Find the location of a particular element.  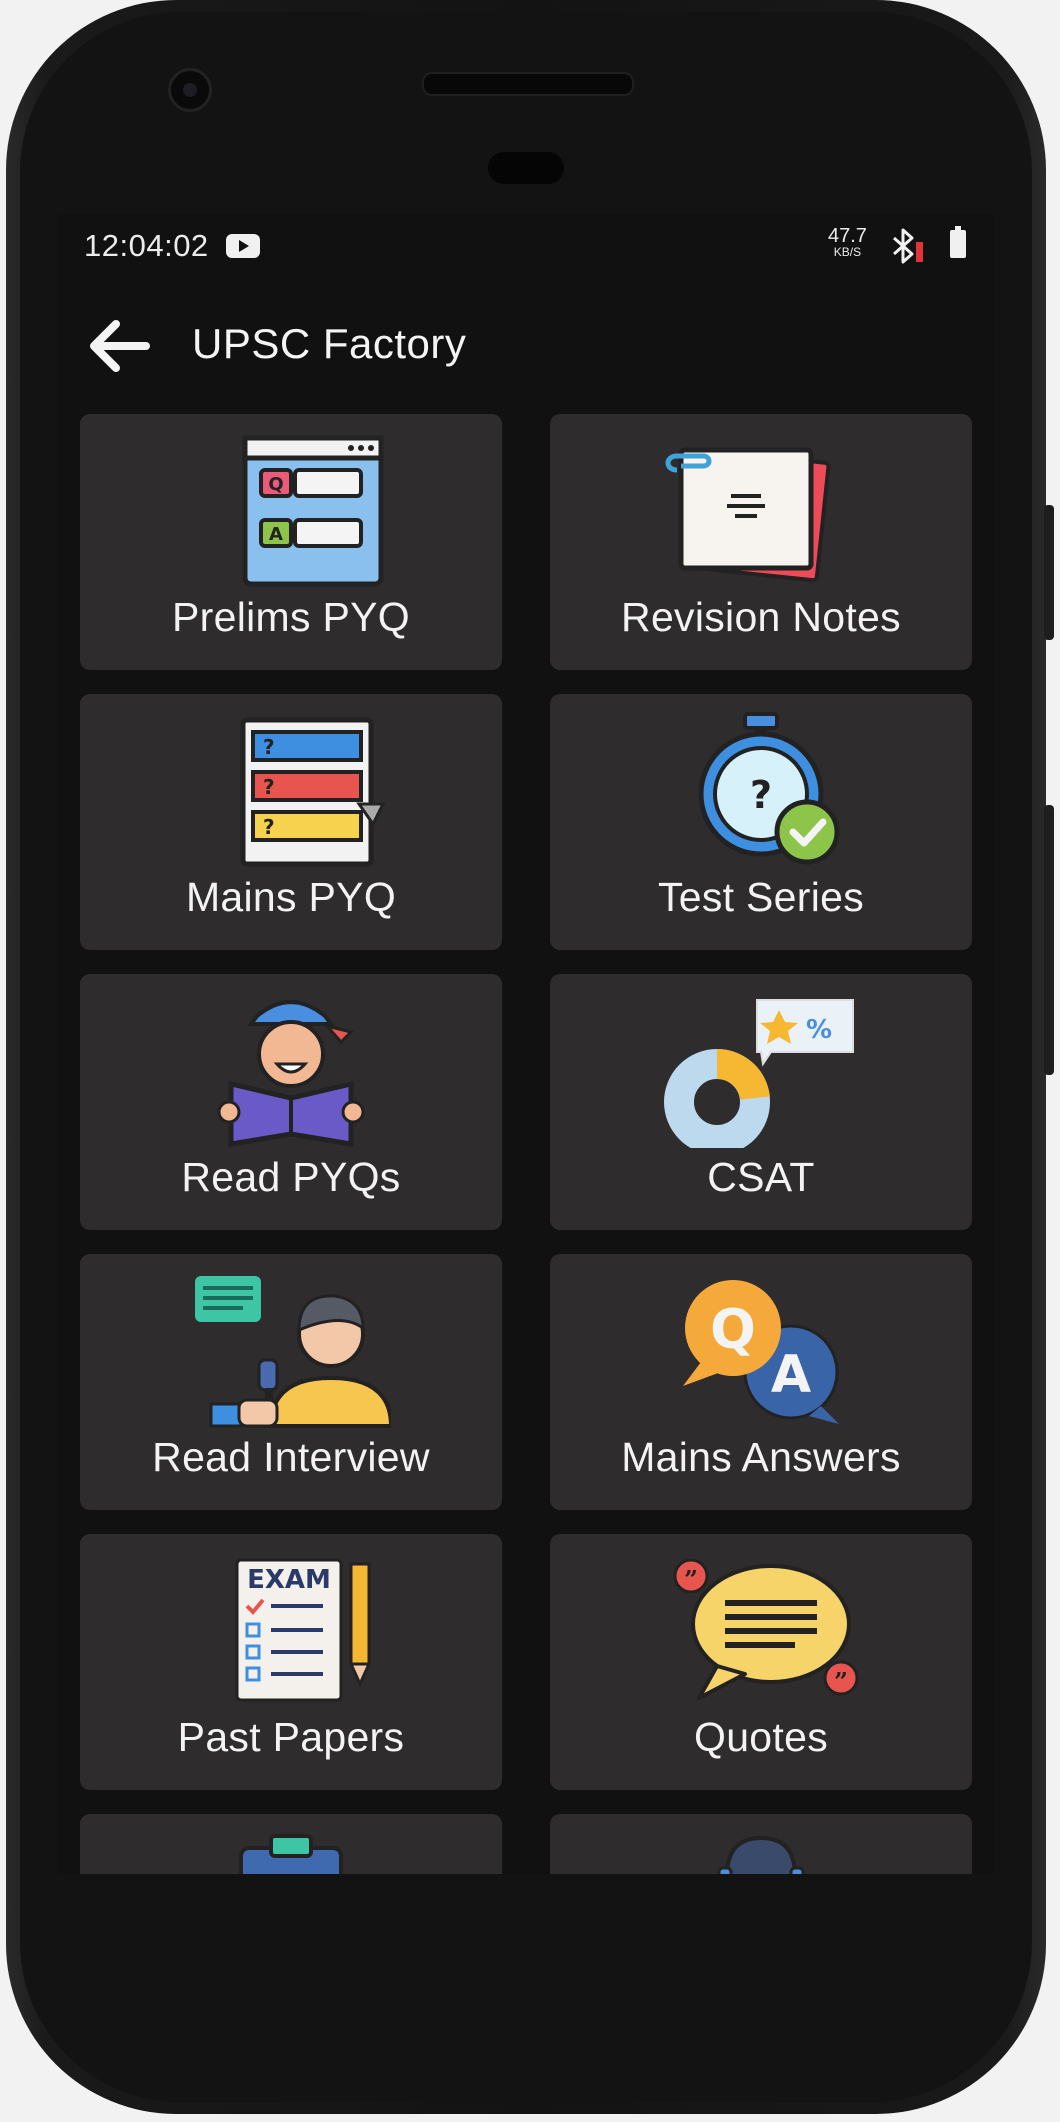

exam-paper-icon: EXAM is located at coordinates (303, 1630).